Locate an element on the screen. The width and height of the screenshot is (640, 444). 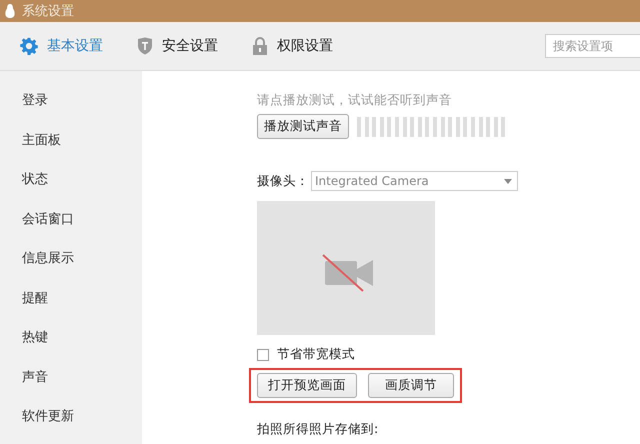
sidebar-item: 声音 is located at coordinates (71, 377).